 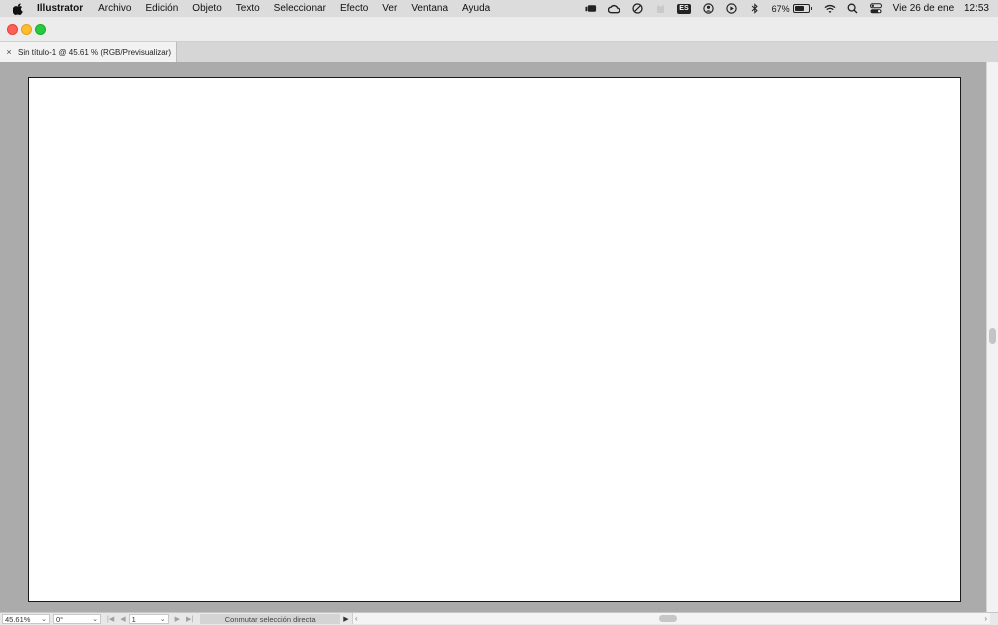 I want to click on zoom-level-select: 45.61% ⌄, so click(x=26, y=619).